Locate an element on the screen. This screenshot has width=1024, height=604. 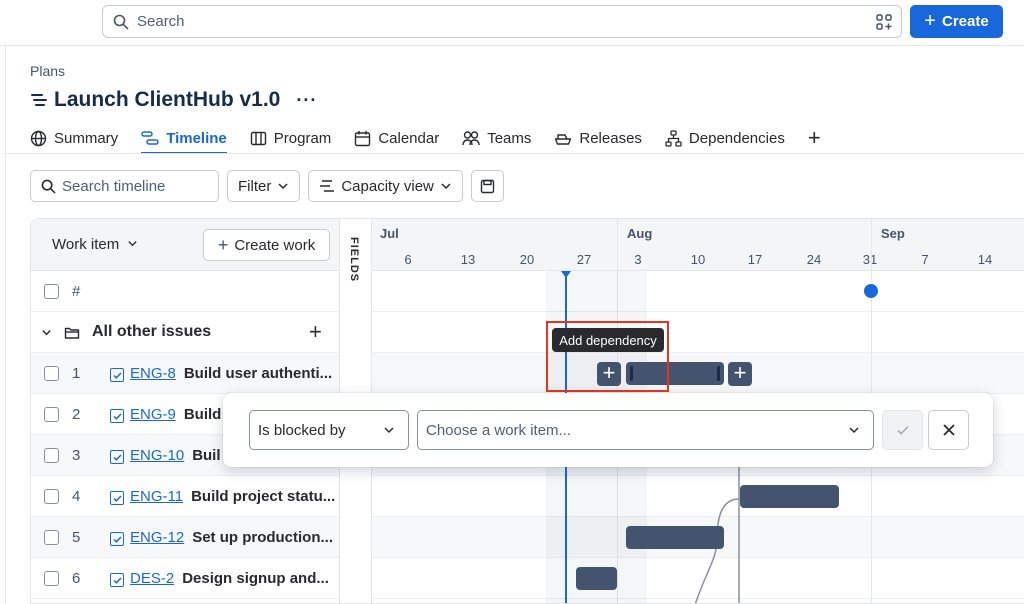
add-dependency-after-button: + is located at coordinates (740, 374).